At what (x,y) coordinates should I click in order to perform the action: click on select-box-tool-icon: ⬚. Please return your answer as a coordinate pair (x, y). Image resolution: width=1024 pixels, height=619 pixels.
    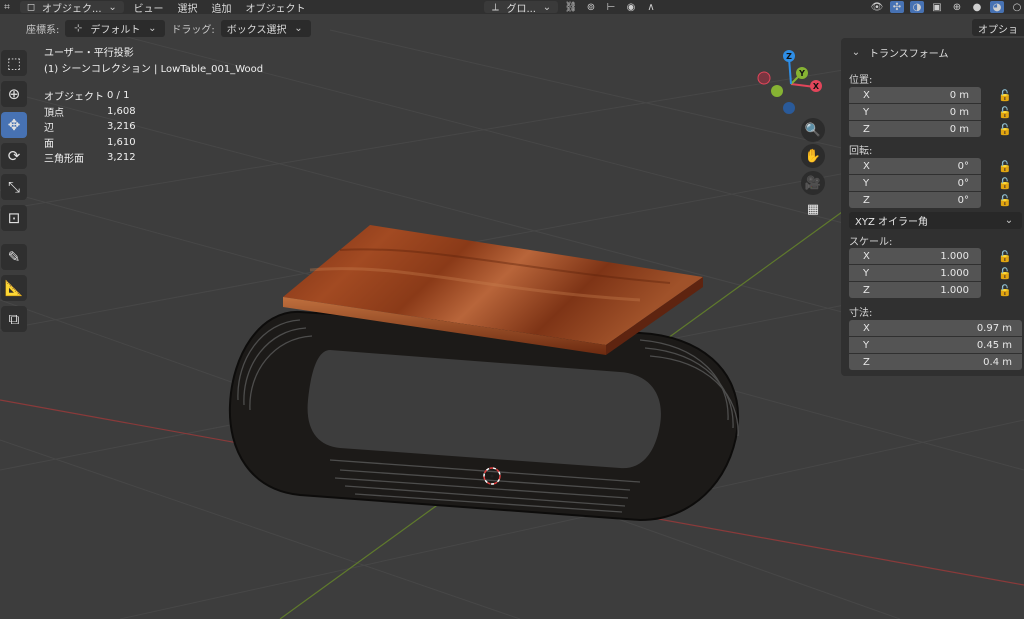
    Looking at the image, I should click on (14, 63).